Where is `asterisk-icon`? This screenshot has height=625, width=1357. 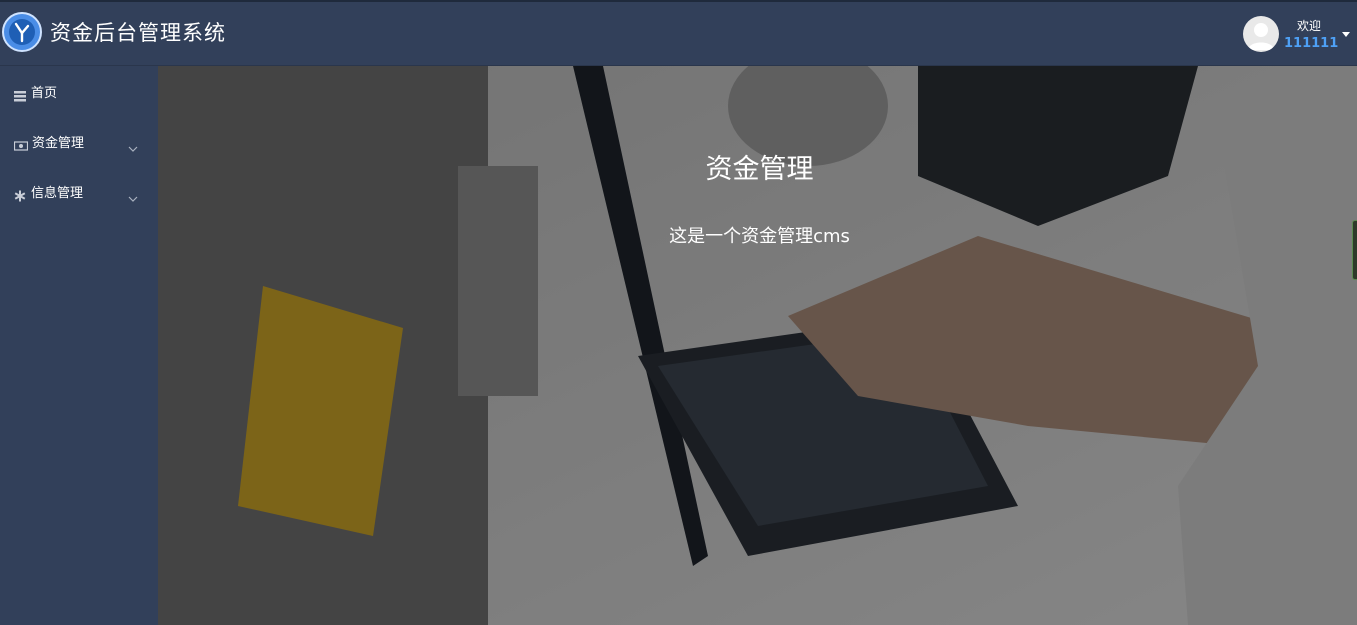 asterisk-icon is located at coordinates (20, 194).